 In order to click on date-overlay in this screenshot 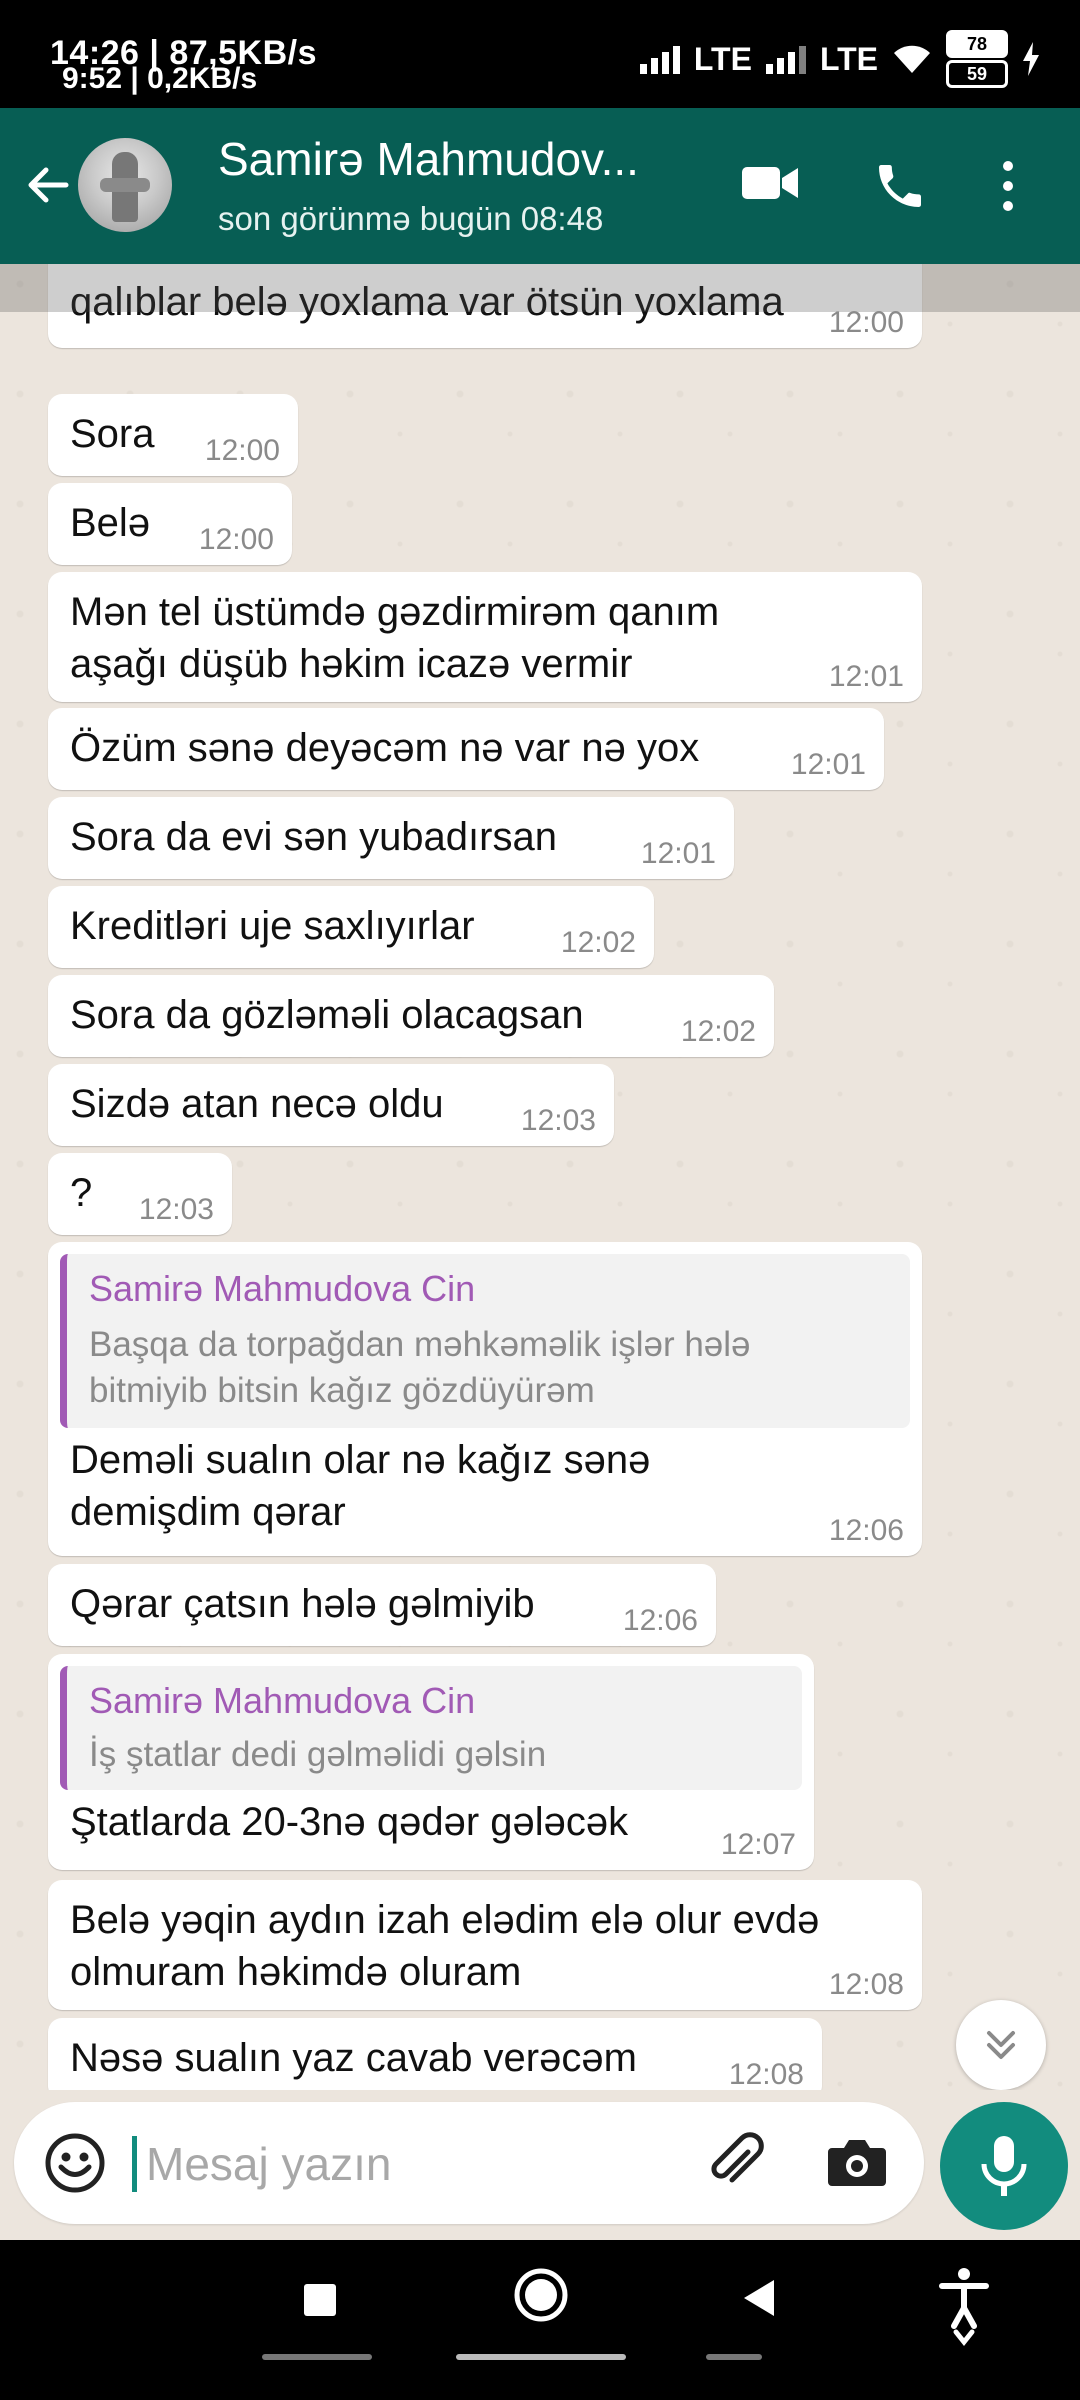, I will do `click(540, 288)`.